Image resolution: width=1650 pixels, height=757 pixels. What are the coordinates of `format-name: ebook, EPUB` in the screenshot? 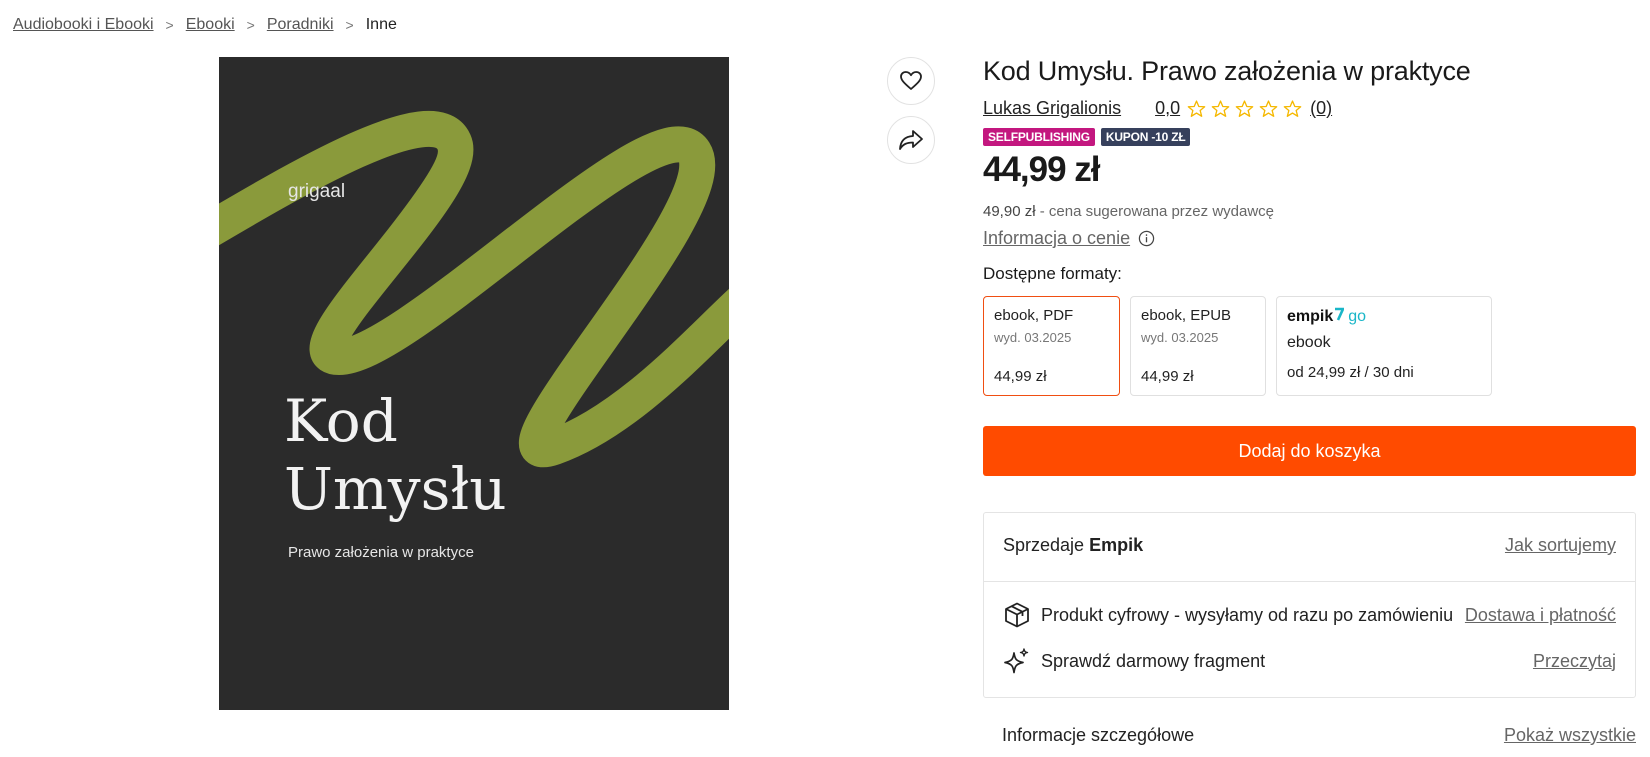 It's located at (1186, 315).